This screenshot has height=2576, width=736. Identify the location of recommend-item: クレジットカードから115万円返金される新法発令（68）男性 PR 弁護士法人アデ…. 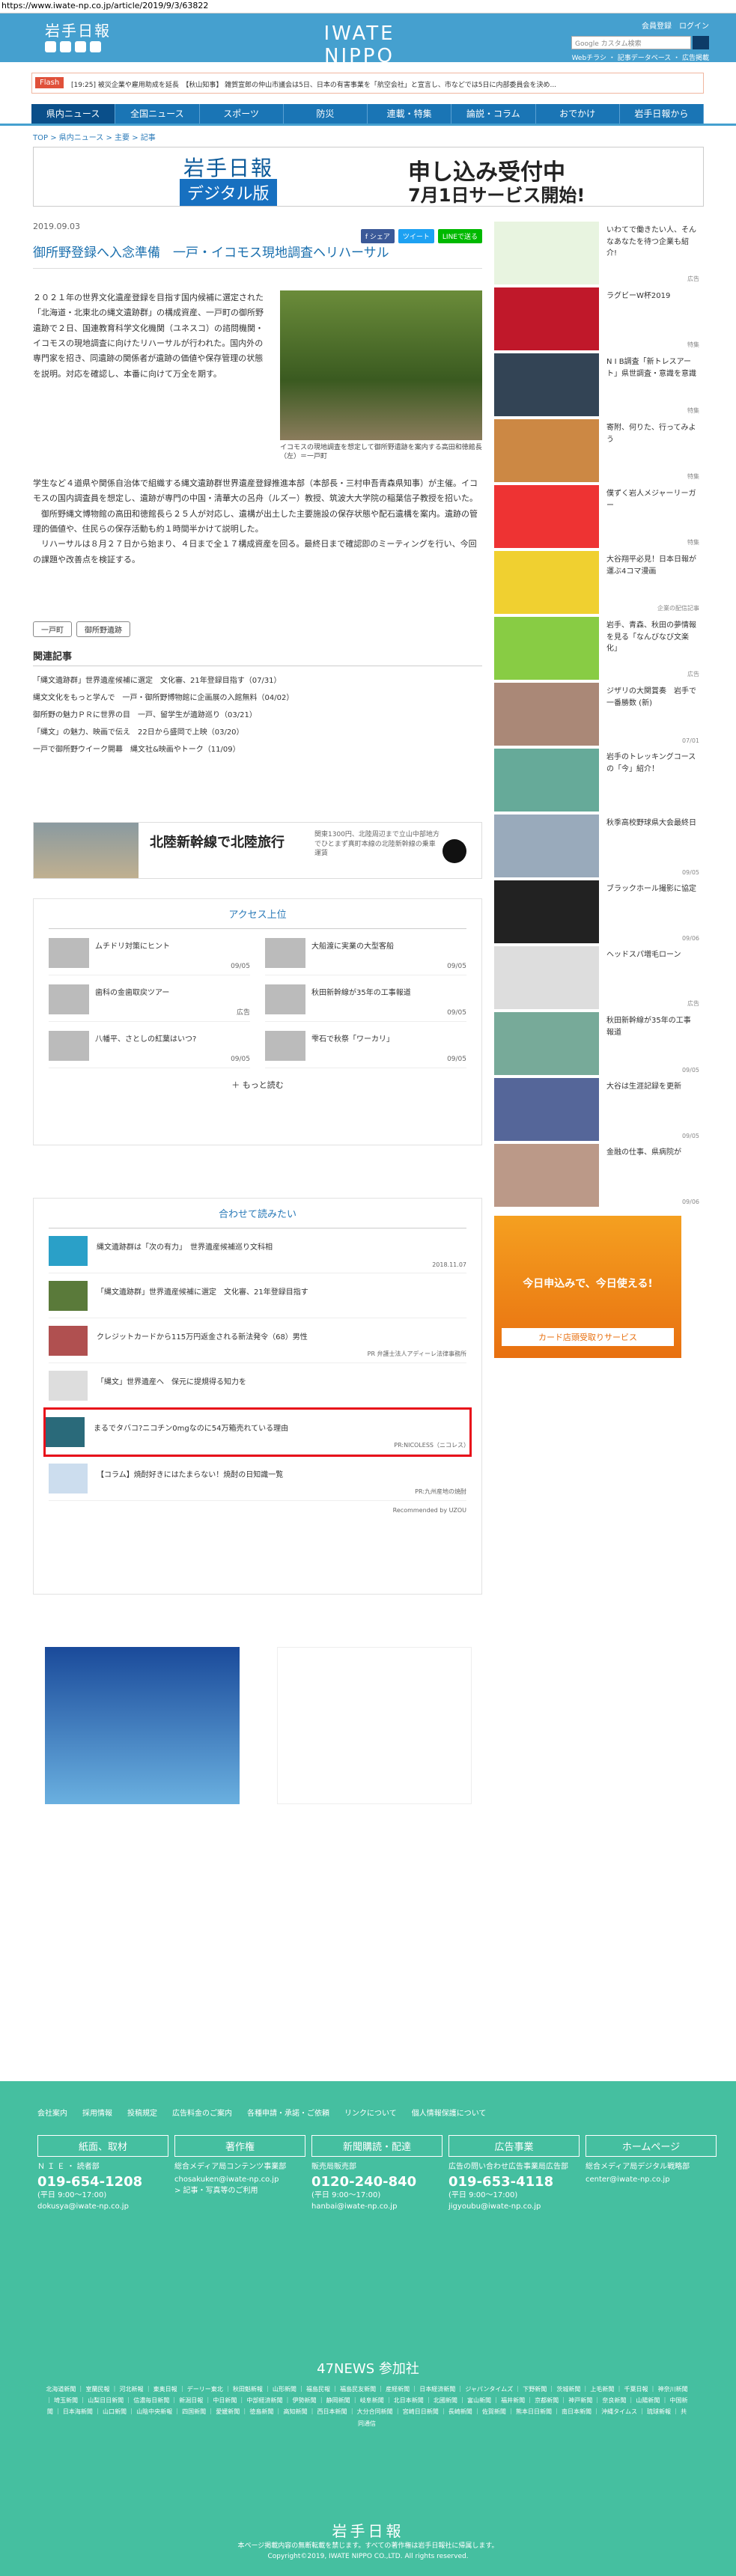
(257, 1340).